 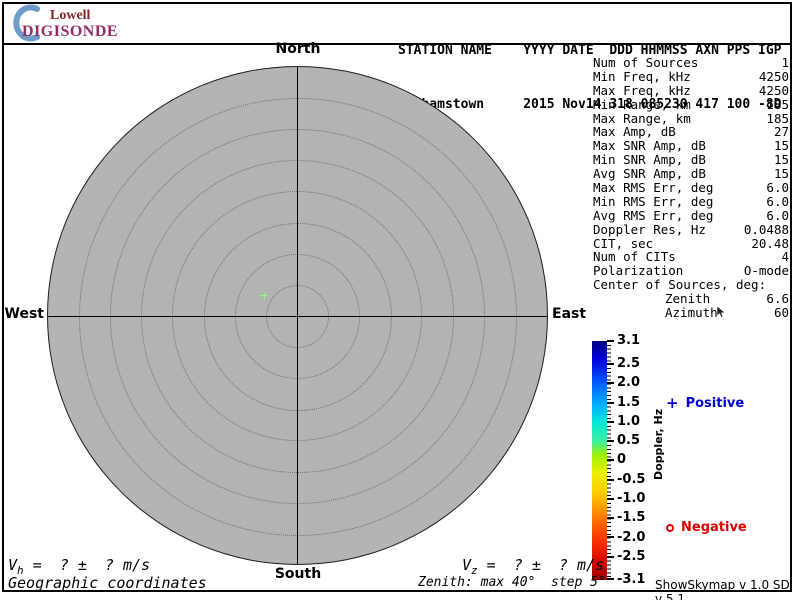 I want to click on param-row: Azimuth 60, so click(x=727, y=313).